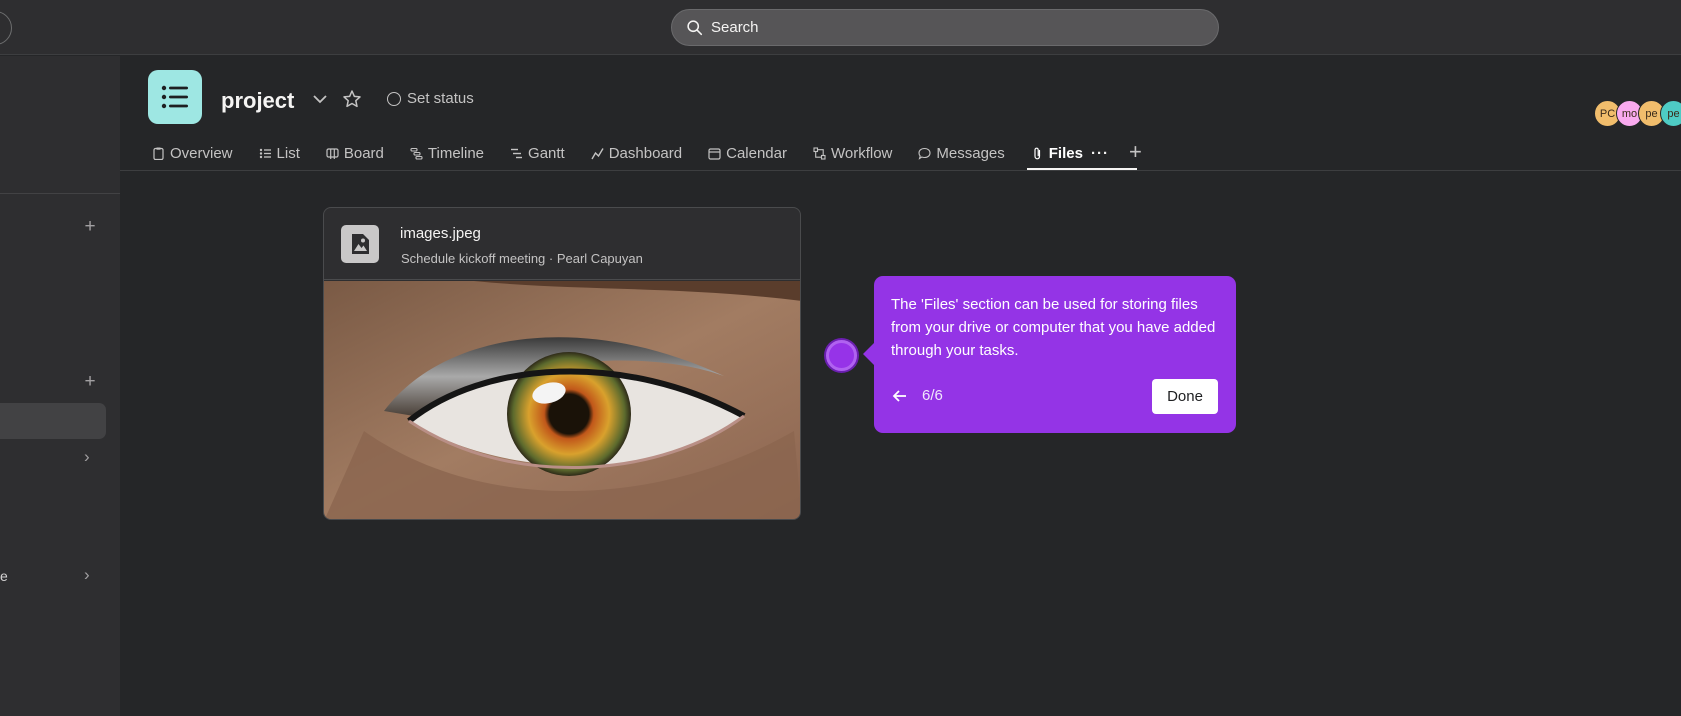 The image size is (1681, 716). Describe the element at coordinates (1670, 113) in the screenshot. I see `avatar: pe` at that location.